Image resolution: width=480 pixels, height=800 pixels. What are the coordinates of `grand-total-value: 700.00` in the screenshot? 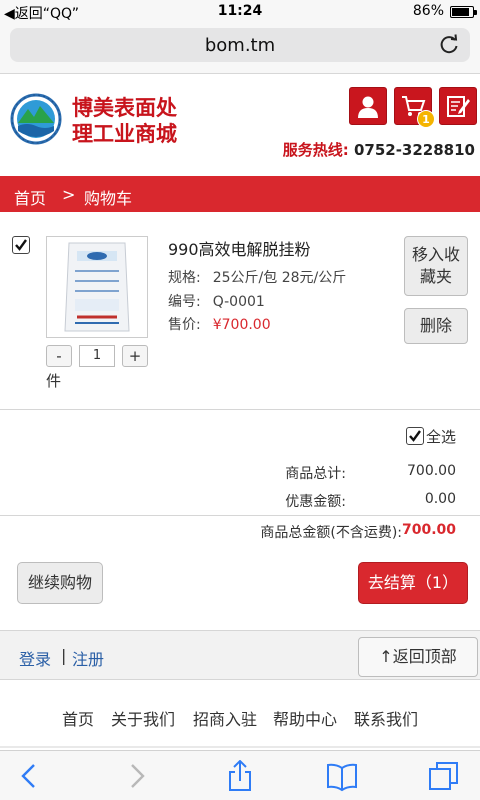 It's located at (428, 530).